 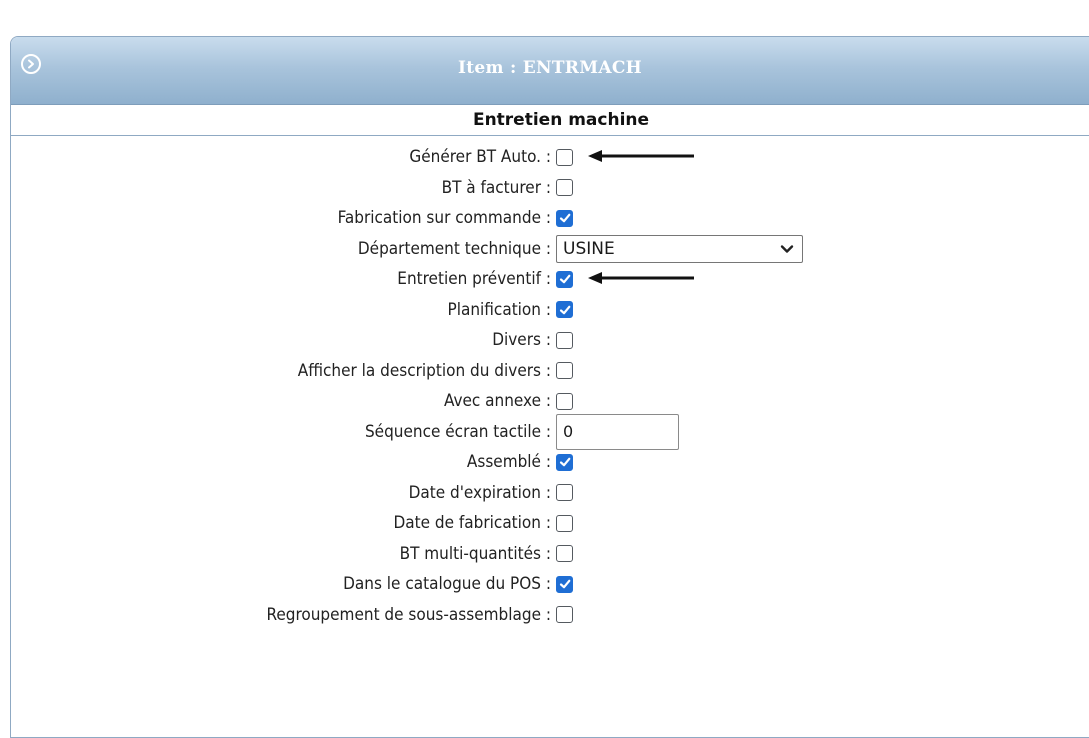 What do you see at coordinates (499, 309) in the screenshot?
I see `field-label: Planification :` at bounding box center [499, 309].